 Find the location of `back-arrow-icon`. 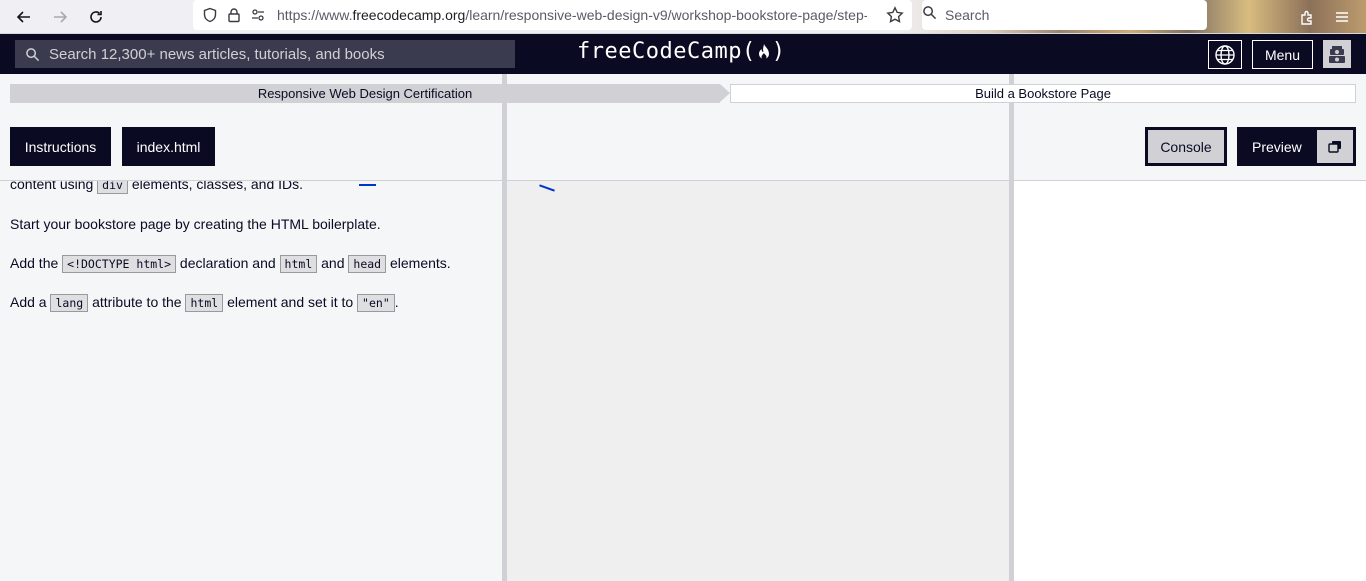

back-arrow-icon is located at coordinates (24, 17).